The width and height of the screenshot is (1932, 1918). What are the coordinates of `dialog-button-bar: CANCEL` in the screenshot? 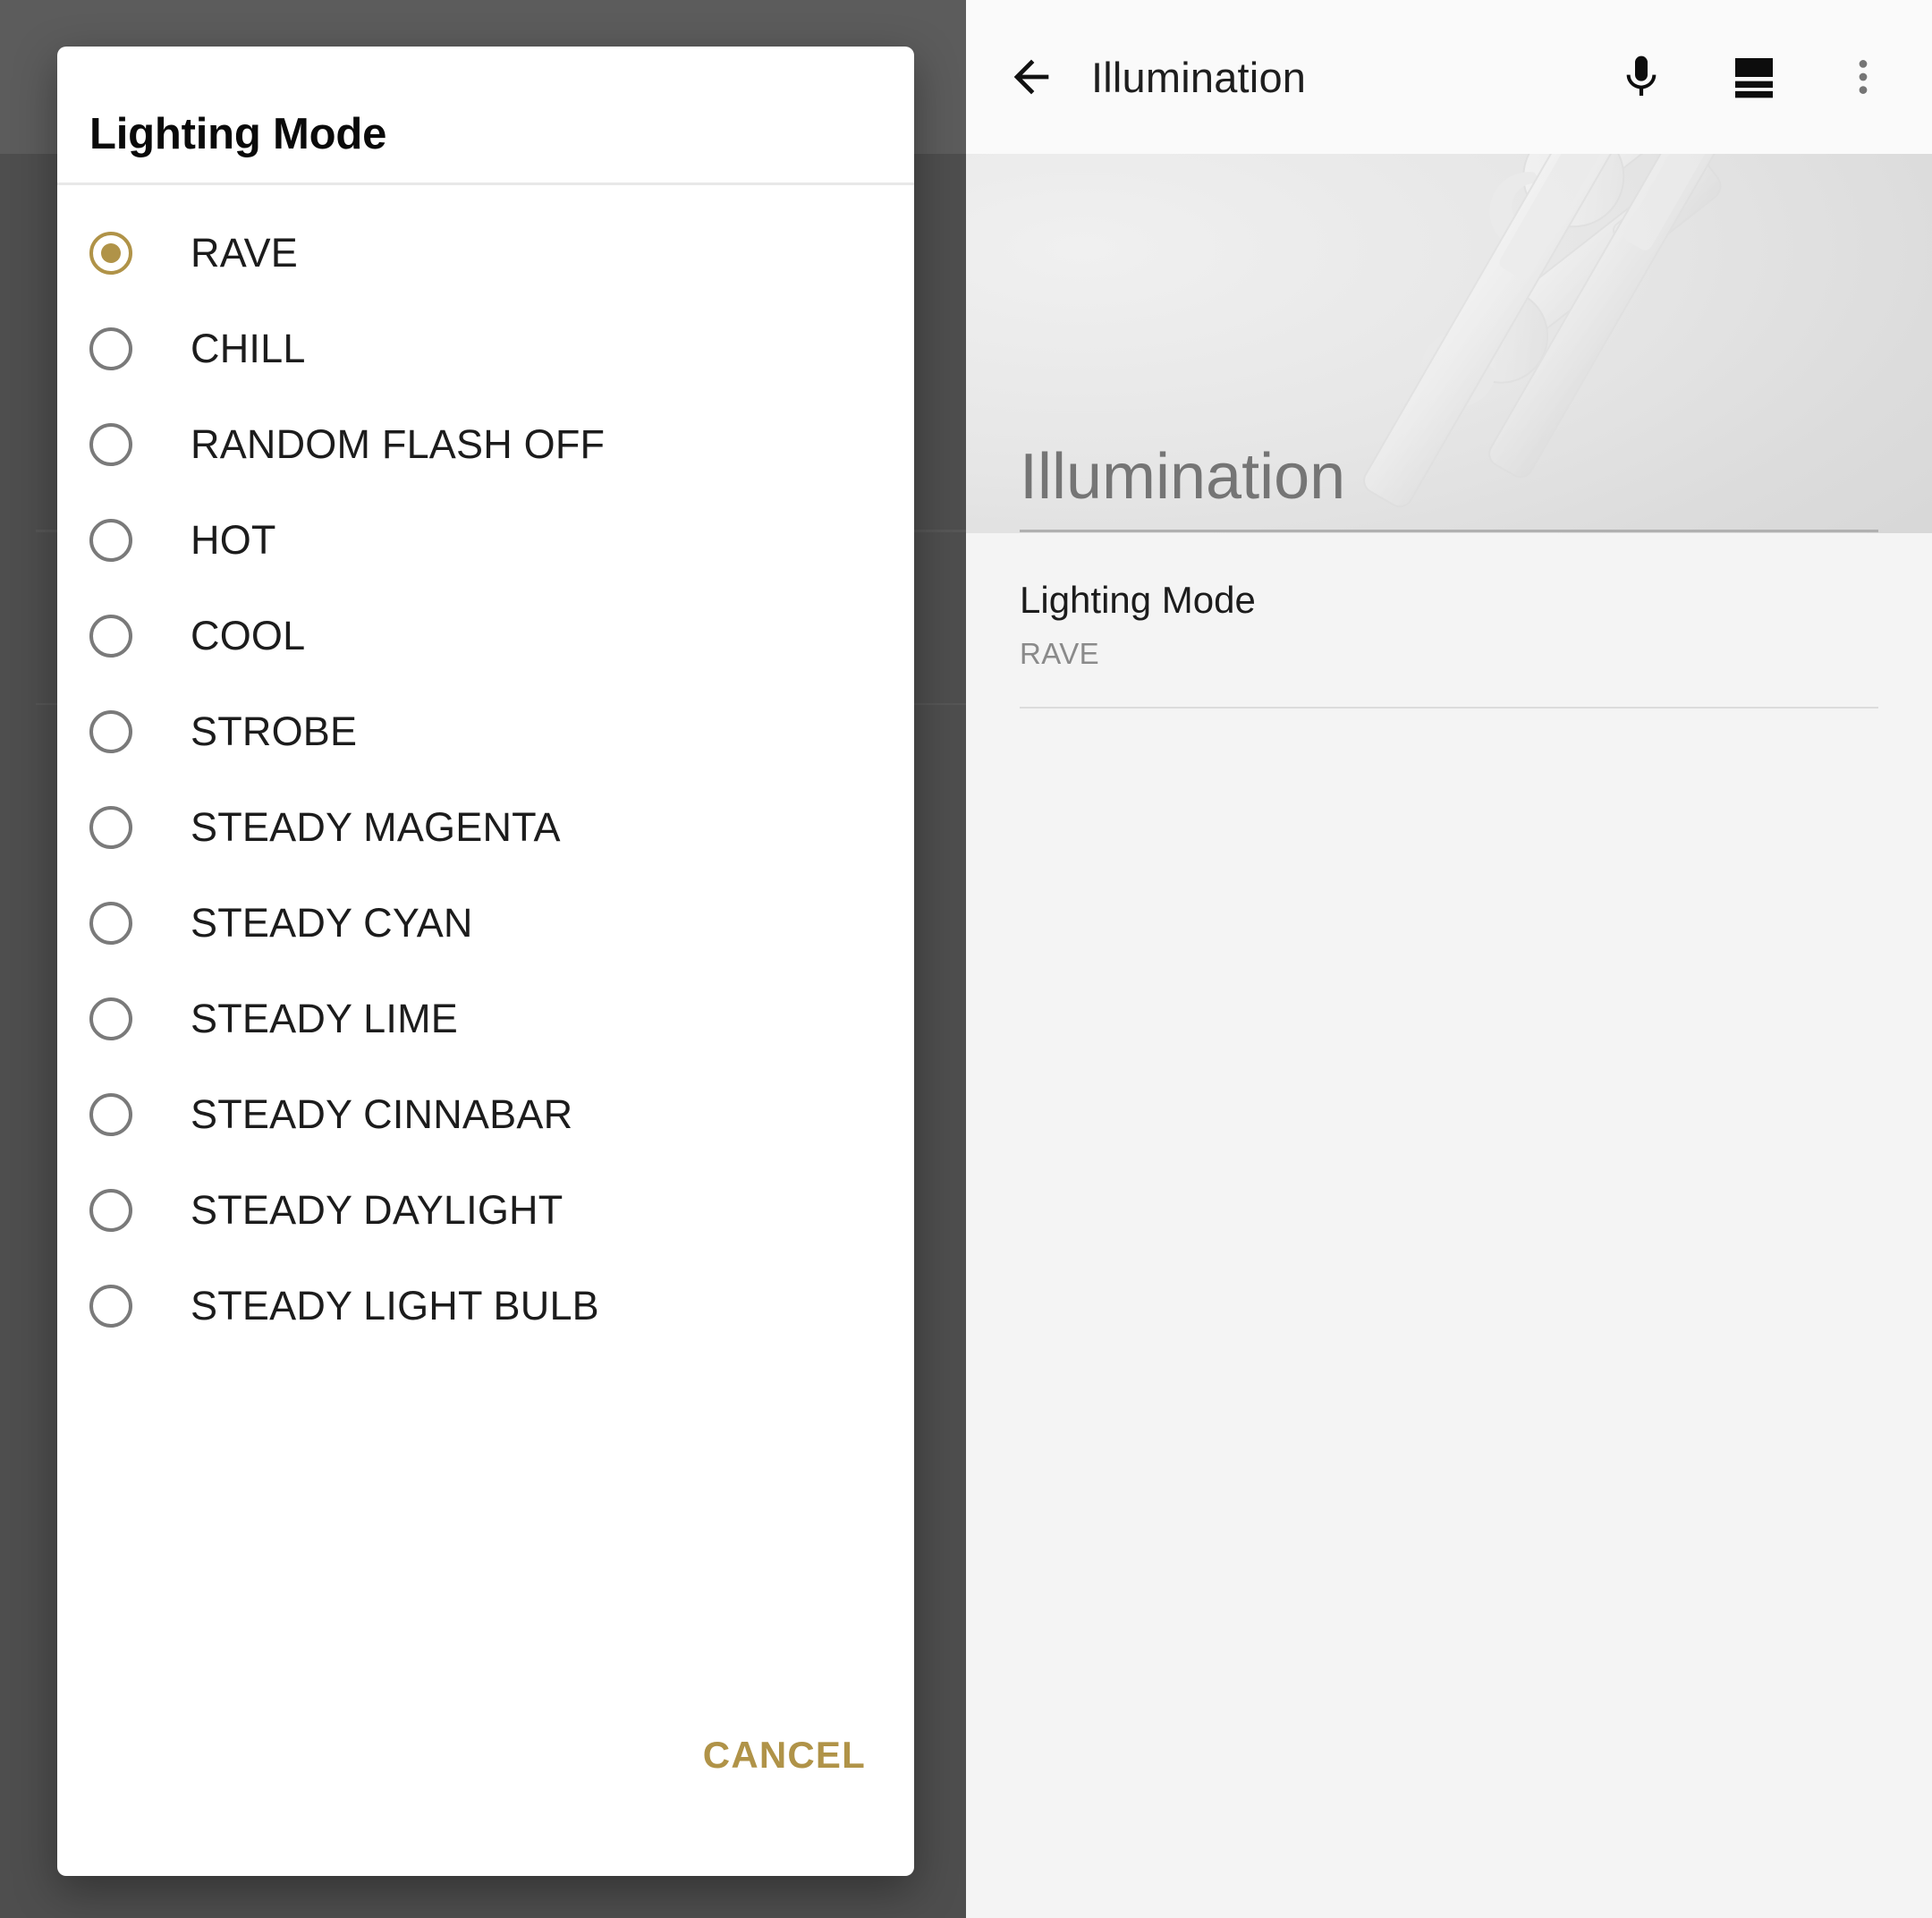 It's located at (485, 1782).